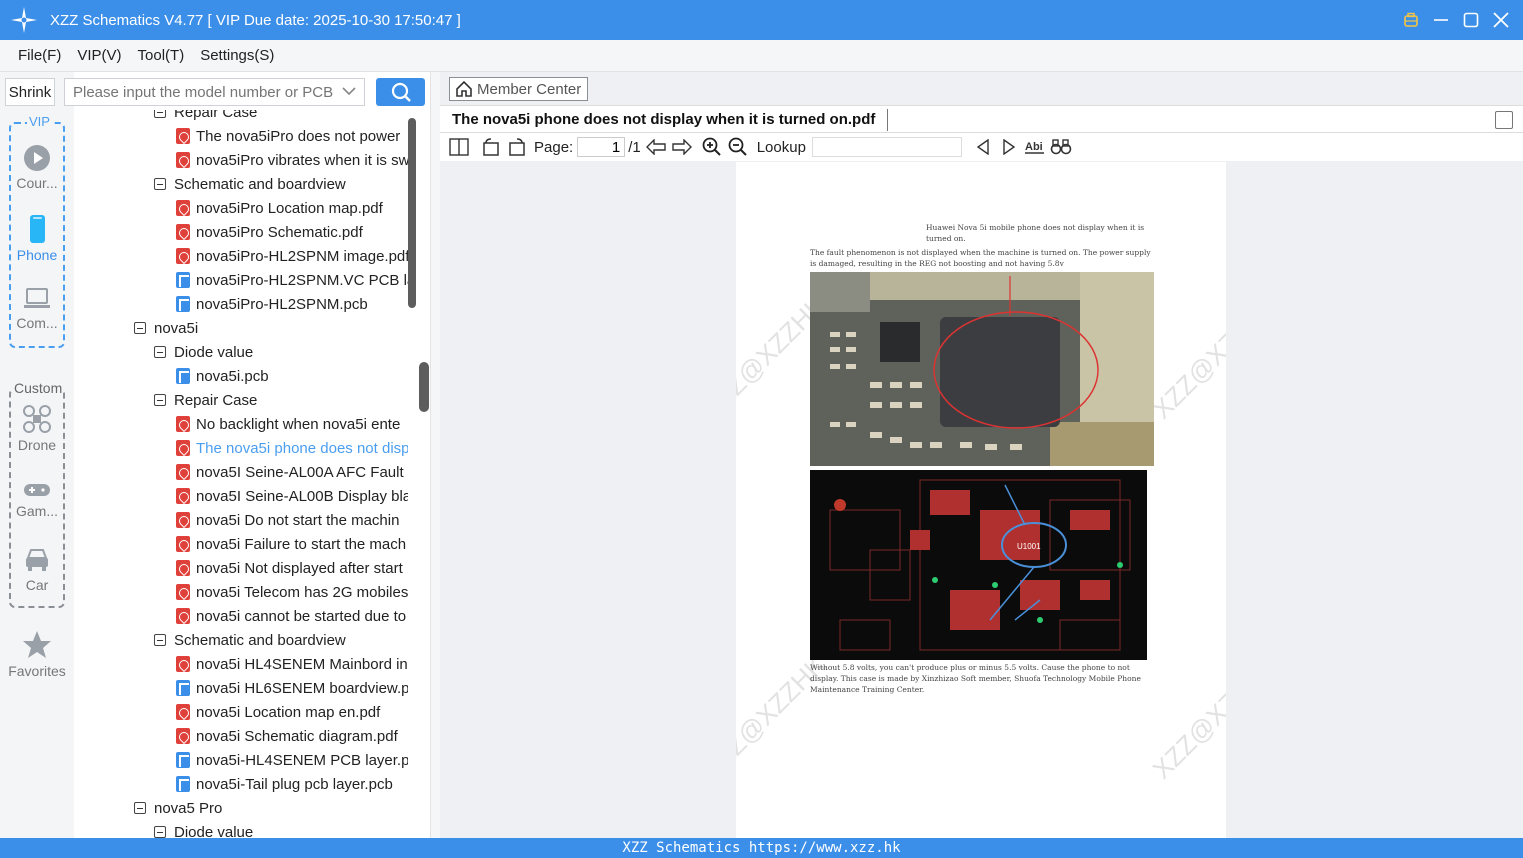 This screenshot has height=858, width=1523. Describe the element at coordinates (37, 569) in the screenshot. I see `nav-car: Car` at that location.